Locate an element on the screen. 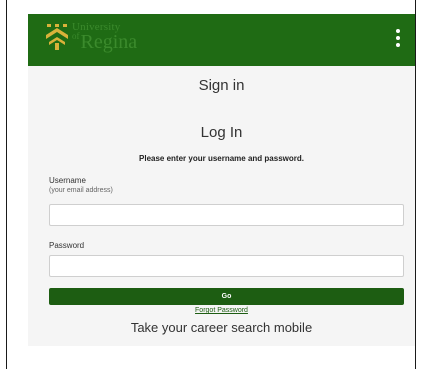  header-bar: University ofRegina is located at coordinates (221, 40).